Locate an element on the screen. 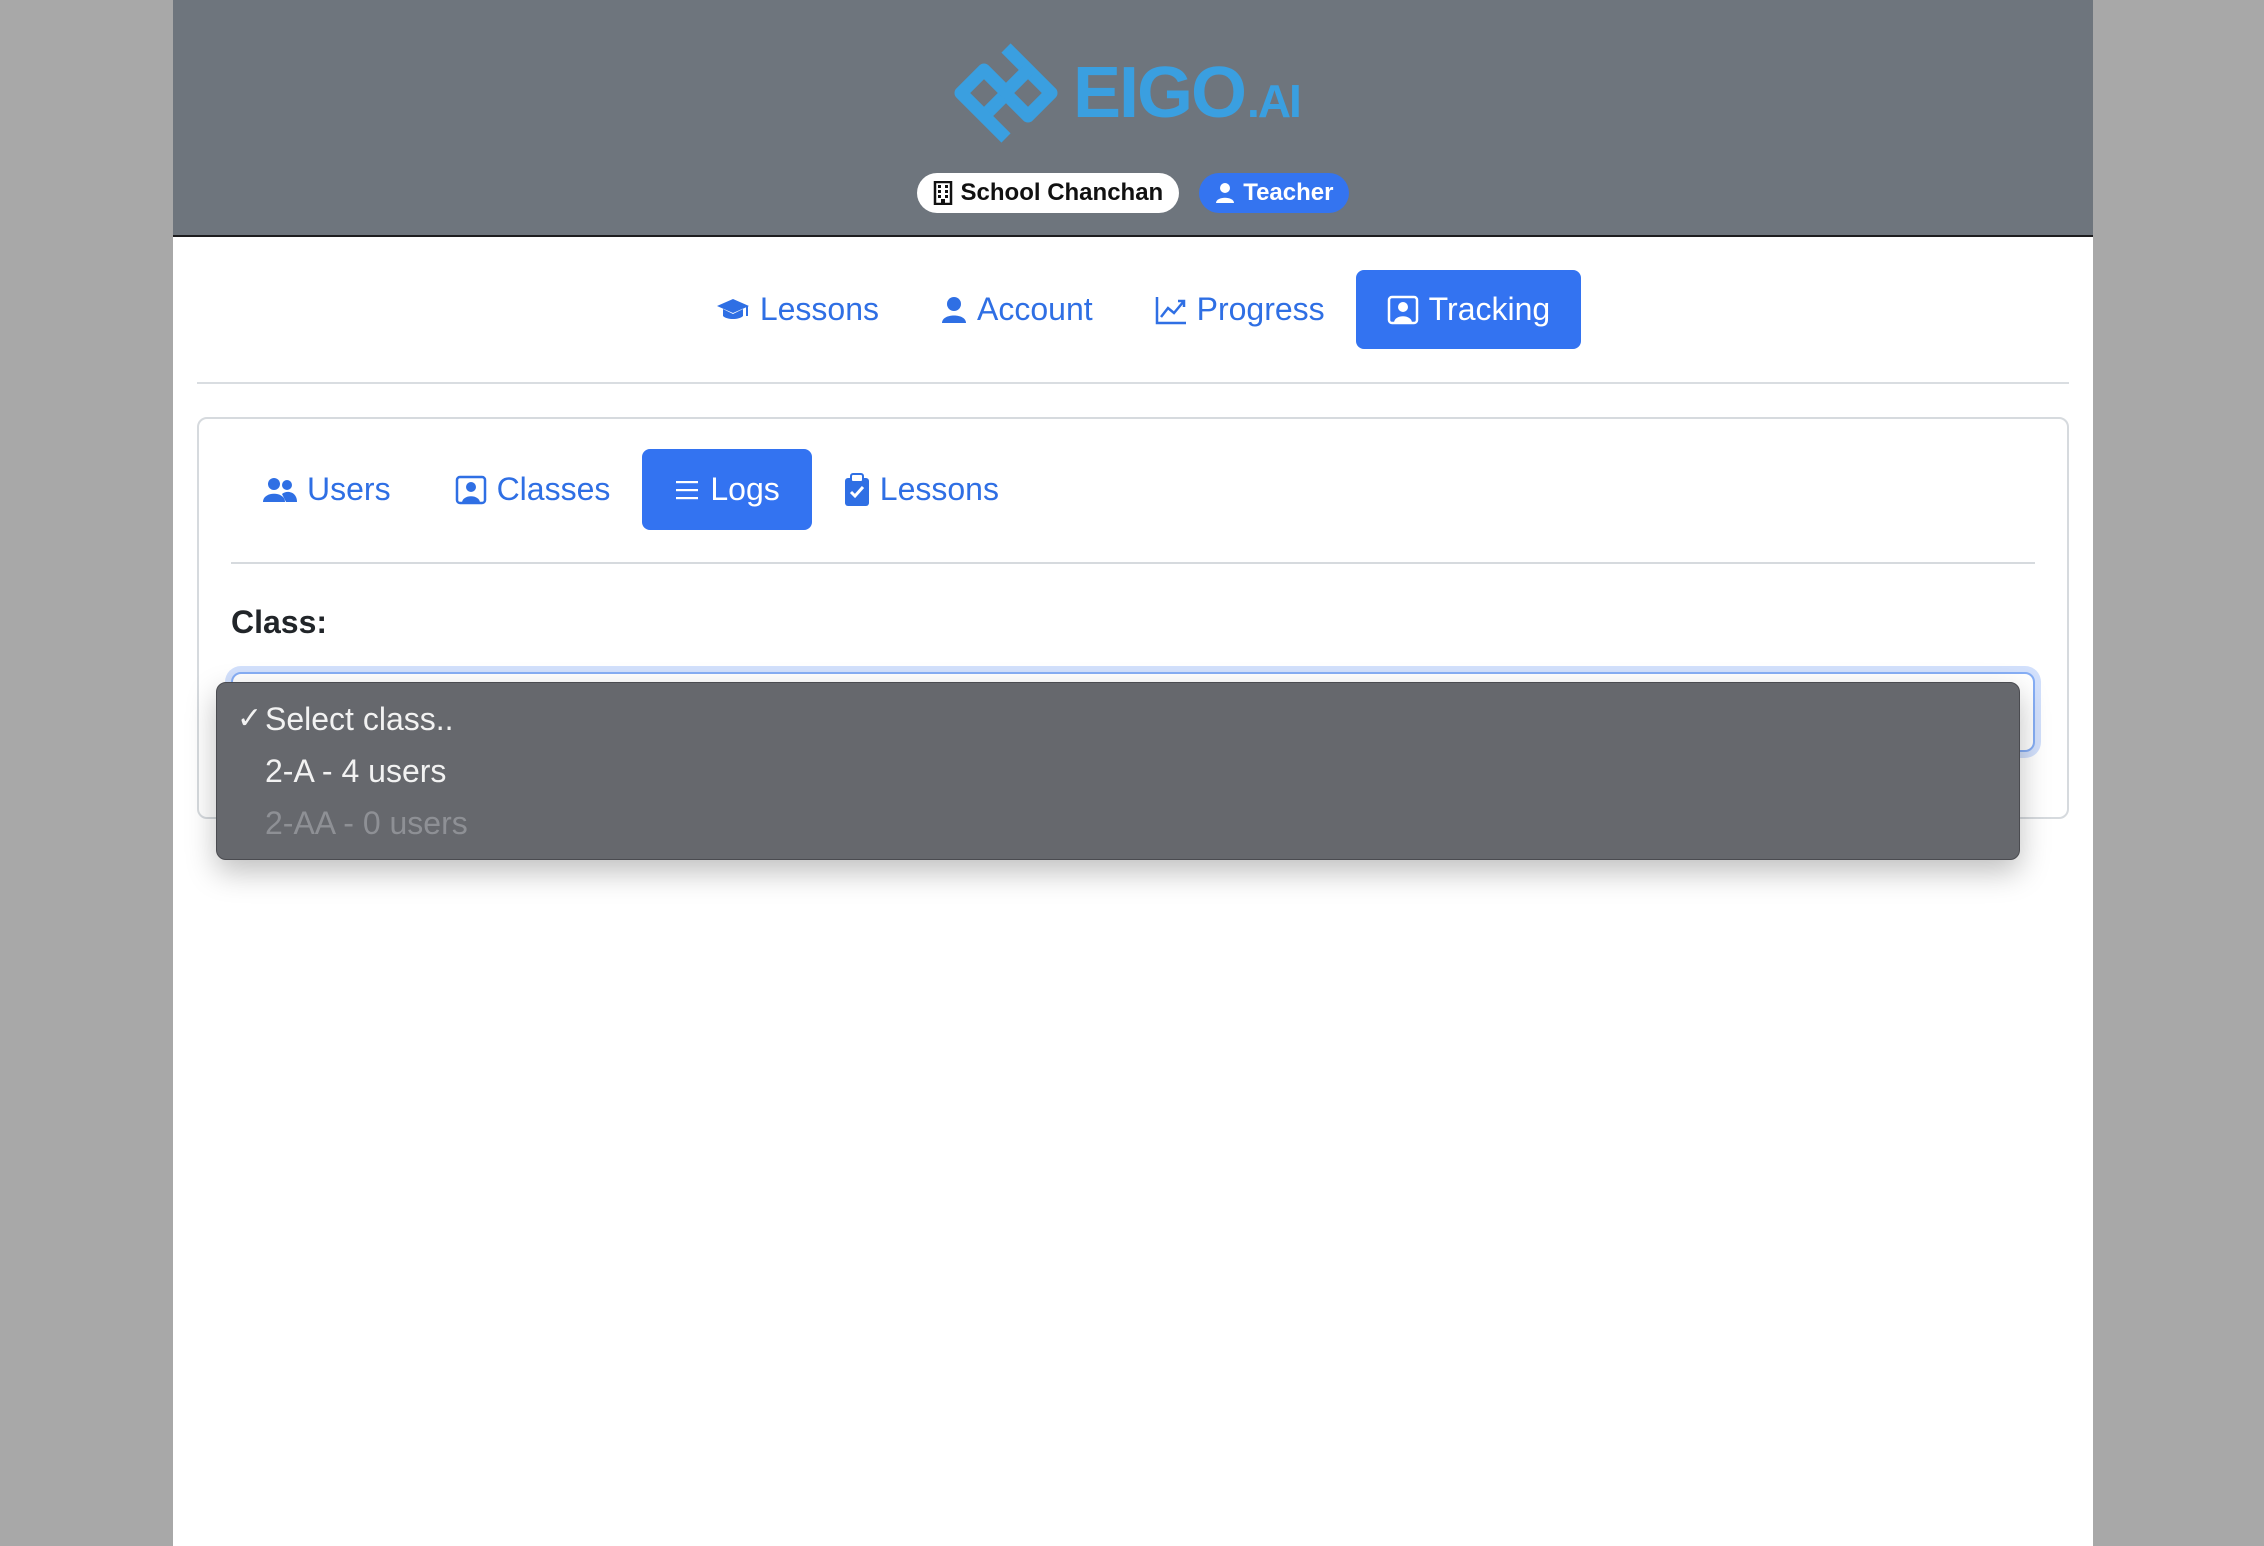  tab-logs: Logs is located at coordinates (727, 489).